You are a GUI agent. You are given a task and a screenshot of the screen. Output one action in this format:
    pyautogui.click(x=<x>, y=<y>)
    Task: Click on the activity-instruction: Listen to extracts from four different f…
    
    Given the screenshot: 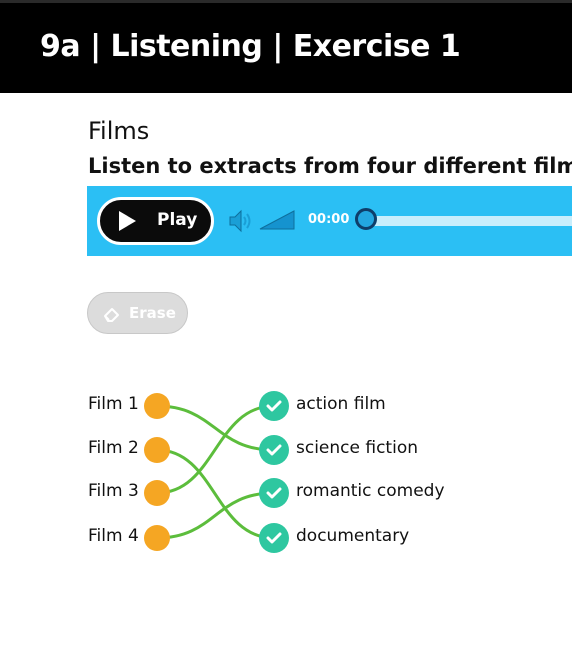 What is the action you would take?
    pyautogui.click(x=330, y=166)
    